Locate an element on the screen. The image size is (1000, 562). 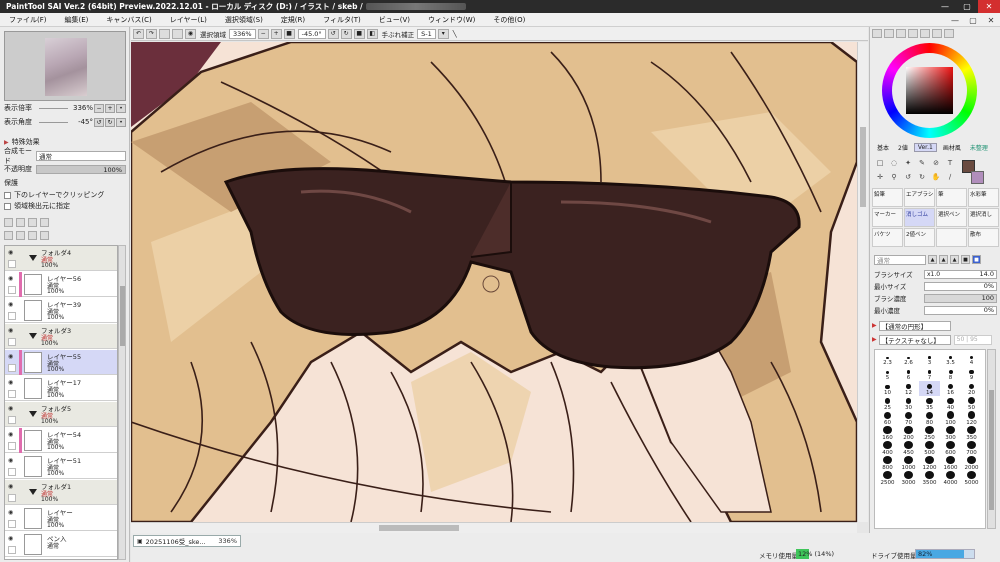
layer-scroll-thumb is located at coordinates (122, 316).